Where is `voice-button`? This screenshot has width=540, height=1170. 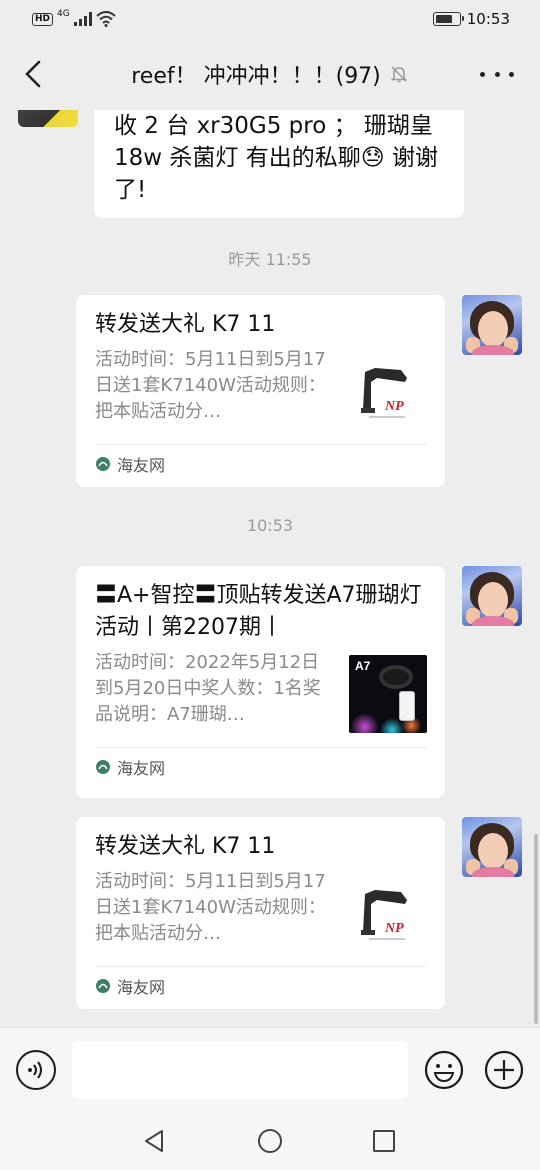
voice-button is located at coordinates (36, 1070).